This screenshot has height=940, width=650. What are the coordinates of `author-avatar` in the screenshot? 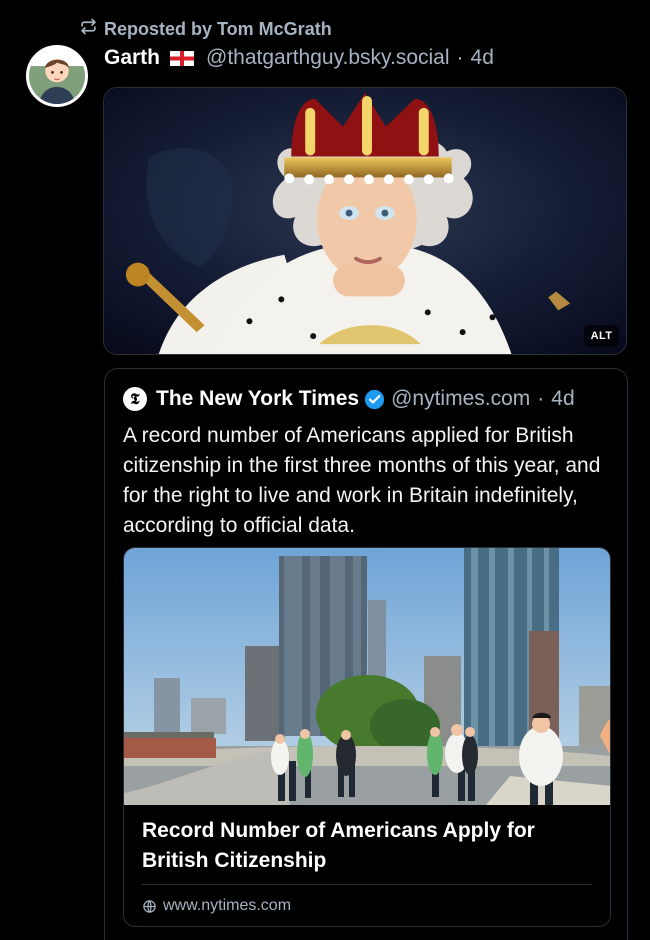 It's located at (57, 76).